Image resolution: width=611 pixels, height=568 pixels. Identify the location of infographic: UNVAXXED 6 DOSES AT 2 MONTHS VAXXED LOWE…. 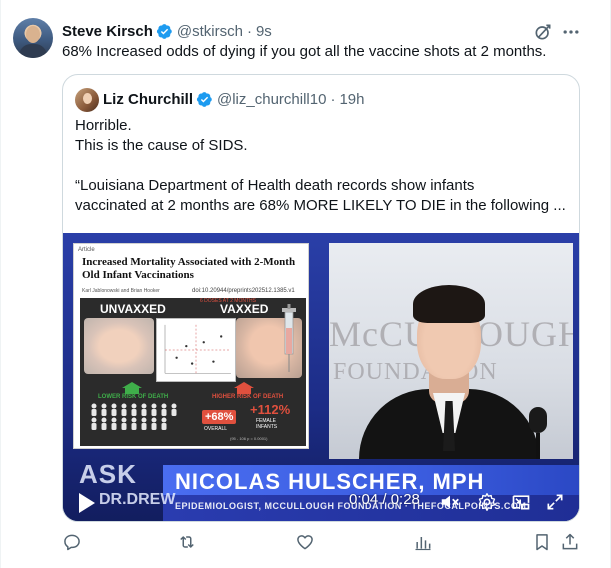
(193, 372).